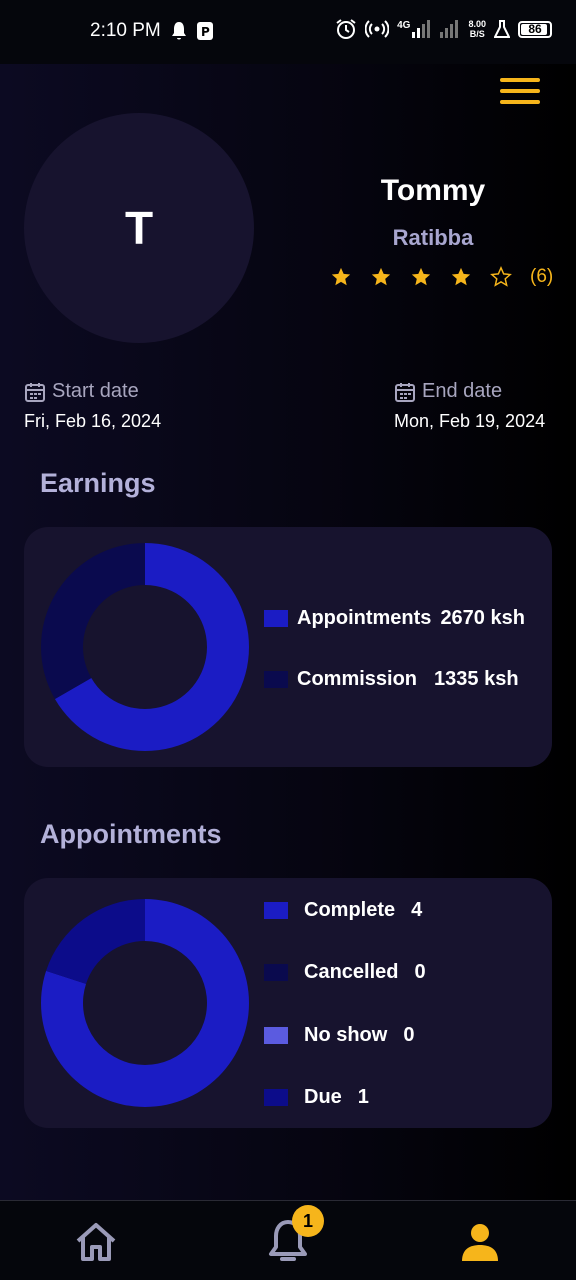 The height and width of the screenshot is (1280, 576). What do you see at coordinates (357, 679) in the screenshot?
I see `legend-label: Commission` at bounding box center [357, 679].